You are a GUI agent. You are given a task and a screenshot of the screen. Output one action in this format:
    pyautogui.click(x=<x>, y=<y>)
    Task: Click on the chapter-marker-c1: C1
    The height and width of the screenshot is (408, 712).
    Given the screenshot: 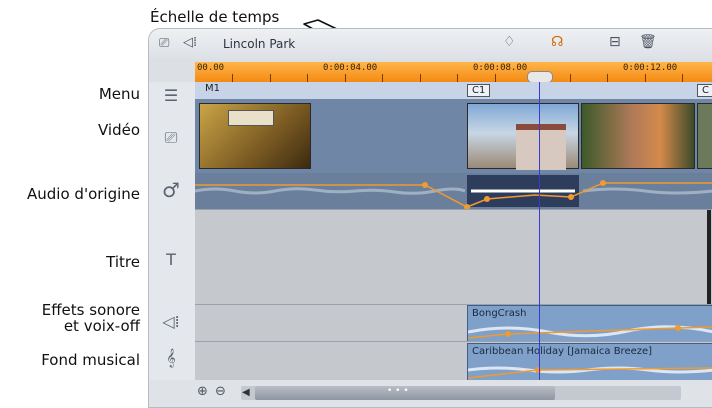 What is the action you would take?
    pyautogui.click(x=479, y=90)
    